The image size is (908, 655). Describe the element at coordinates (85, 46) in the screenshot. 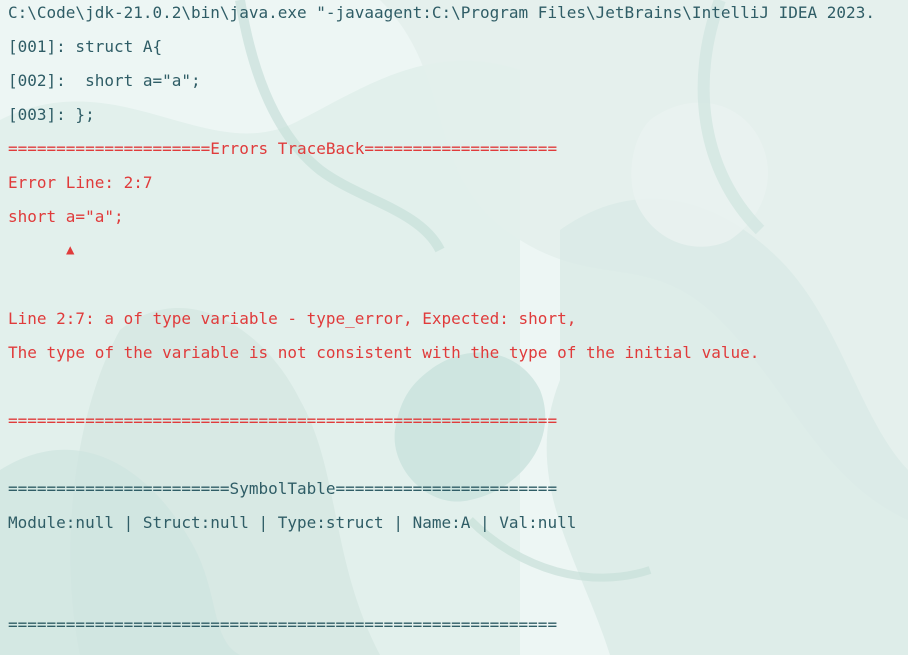

I see `source-line-001: [001]: struct A{` at that location.